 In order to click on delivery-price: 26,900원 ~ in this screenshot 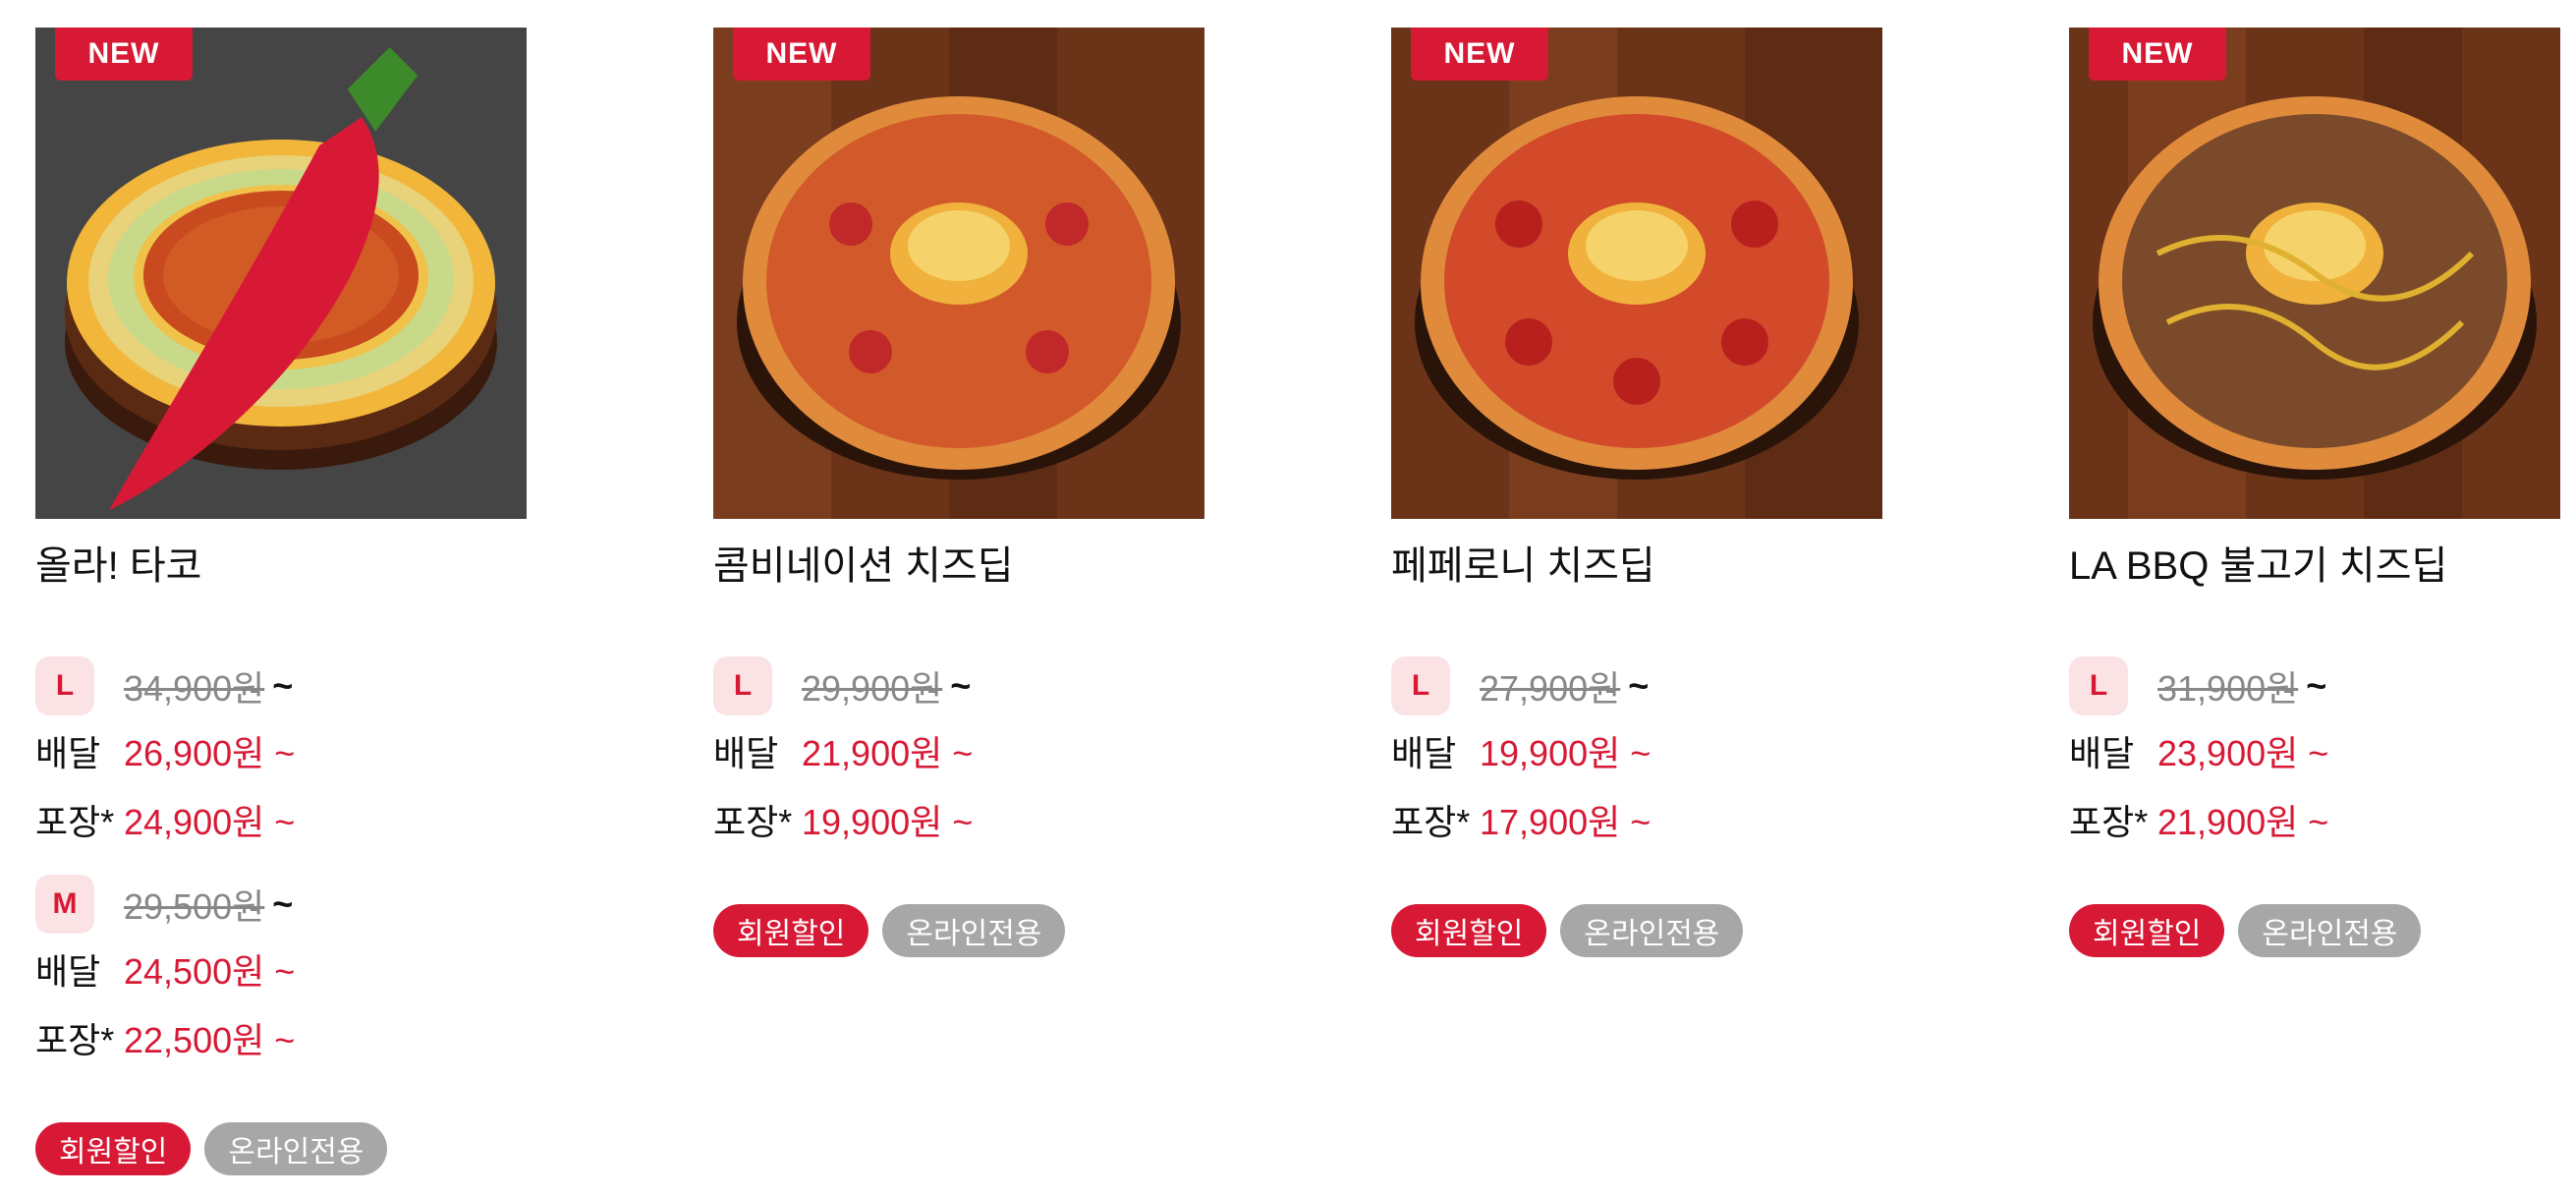, I will do `click(210, 753)`.